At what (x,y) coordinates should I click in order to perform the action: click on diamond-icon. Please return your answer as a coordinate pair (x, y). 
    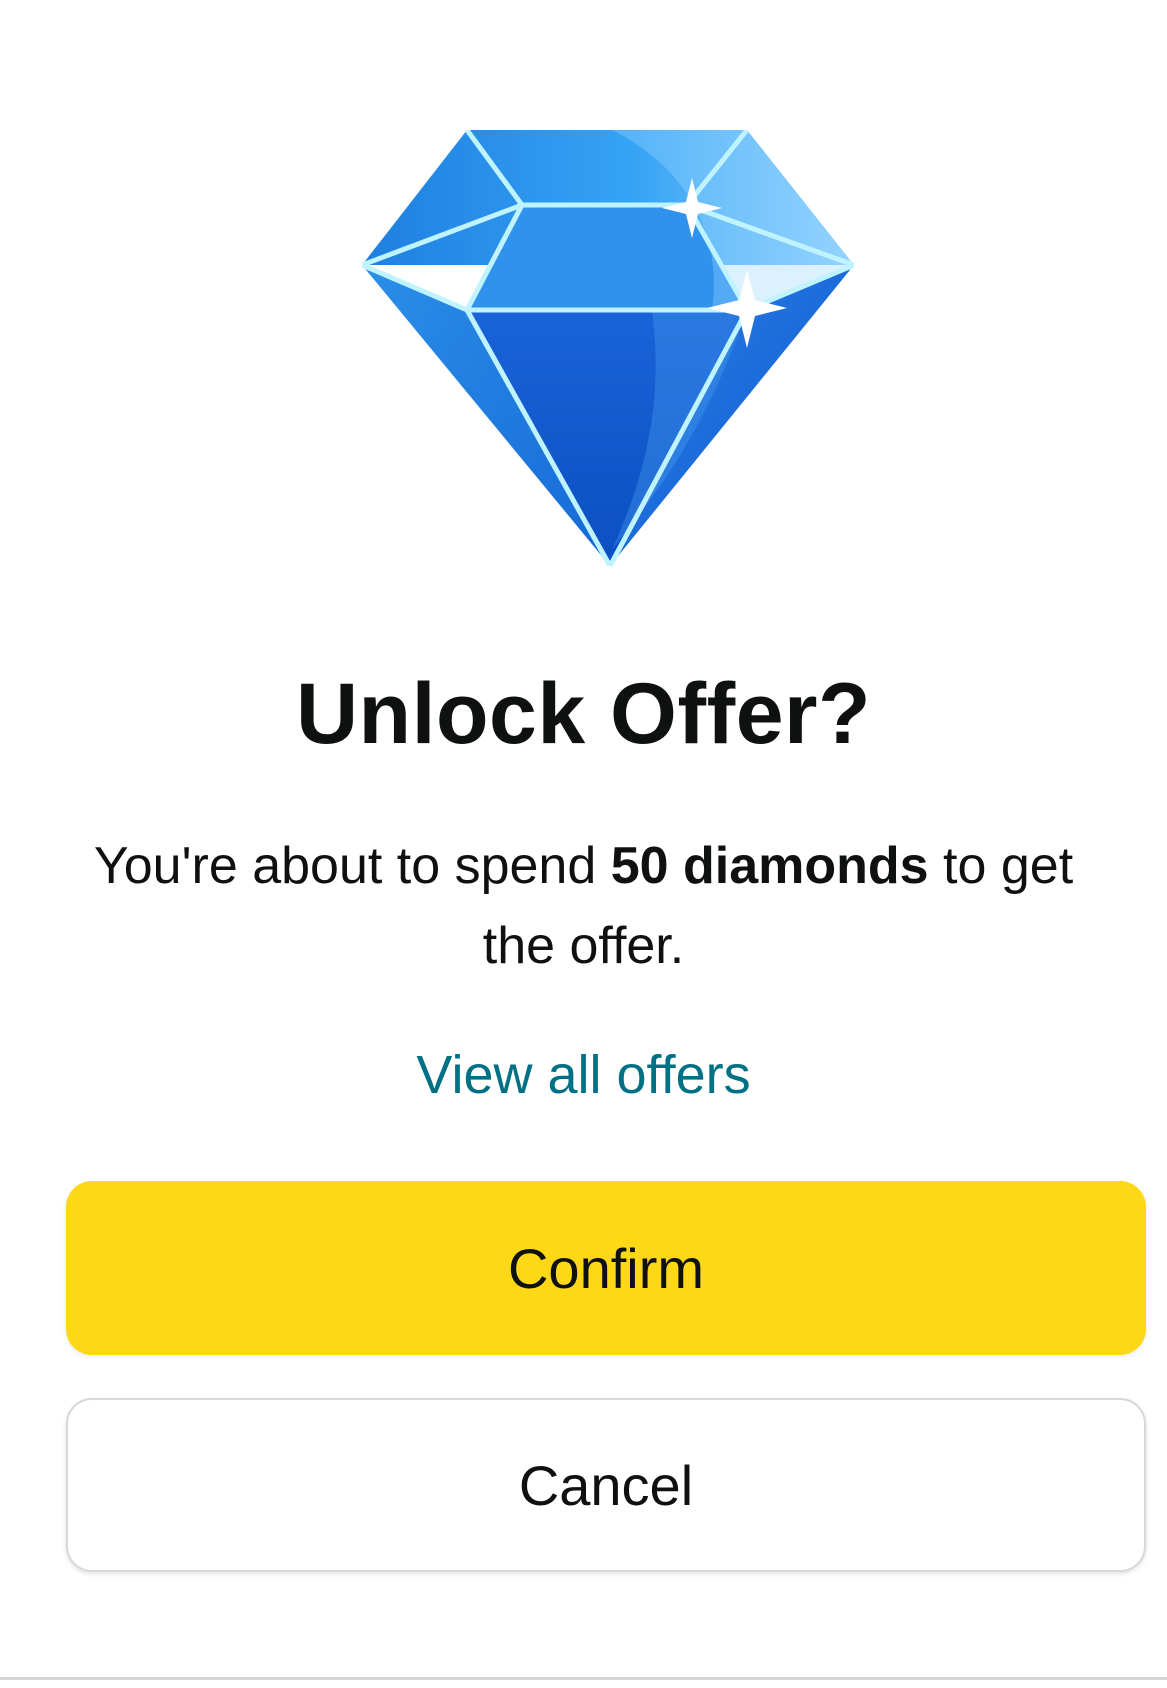
    Looking at the image, I should click on (608, 348).